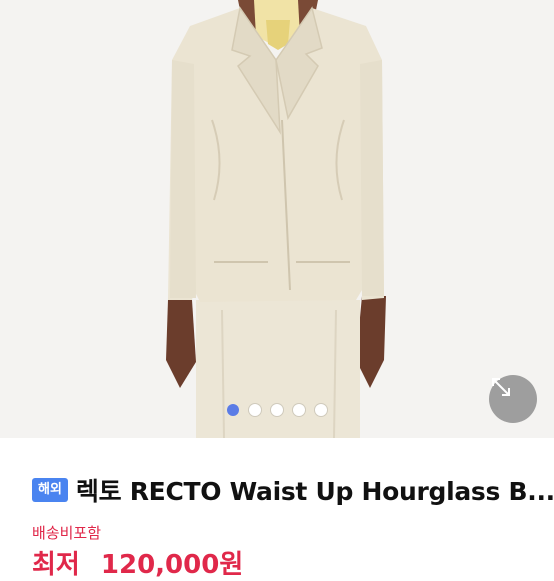 Image resolution: width=554 pixels, height=581 pixels. Describe the element at coordinates (56, 565) in the screenshot. I see `lowest-price-label: 최저` at that location.